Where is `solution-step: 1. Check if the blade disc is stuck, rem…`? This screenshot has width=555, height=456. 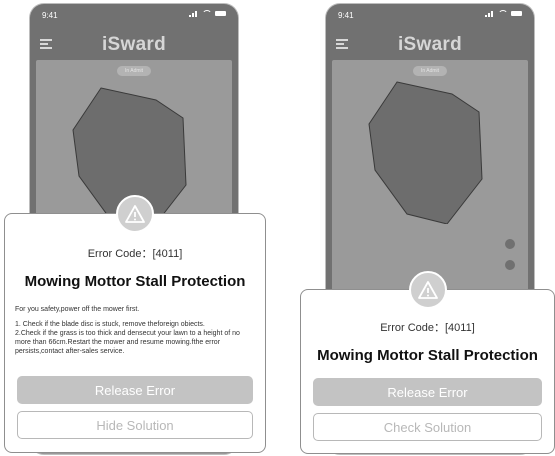 solution-step: 1. Check if the blade disc is stuck, rem… is located at coordinates (110, 324).